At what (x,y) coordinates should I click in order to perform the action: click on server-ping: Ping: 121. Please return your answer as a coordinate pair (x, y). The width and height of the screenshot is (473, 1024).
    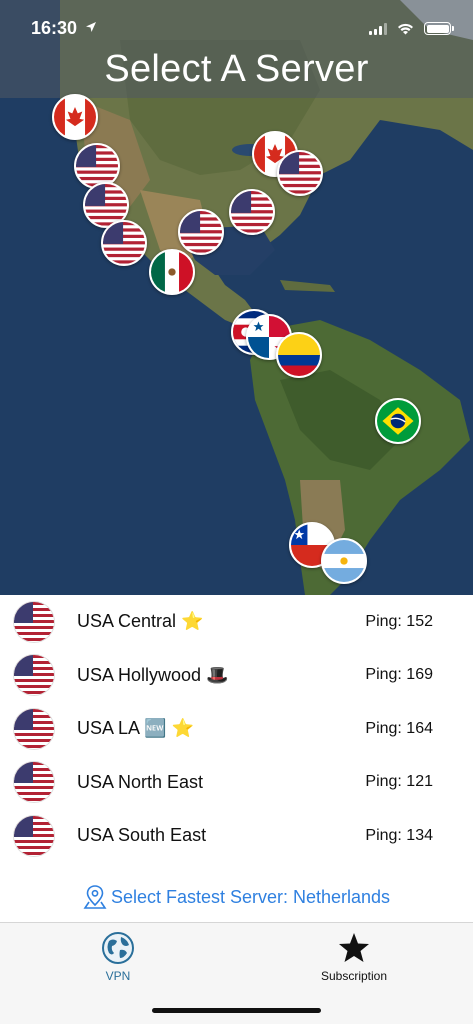
    Looking at the image, I should click on (399, 782).